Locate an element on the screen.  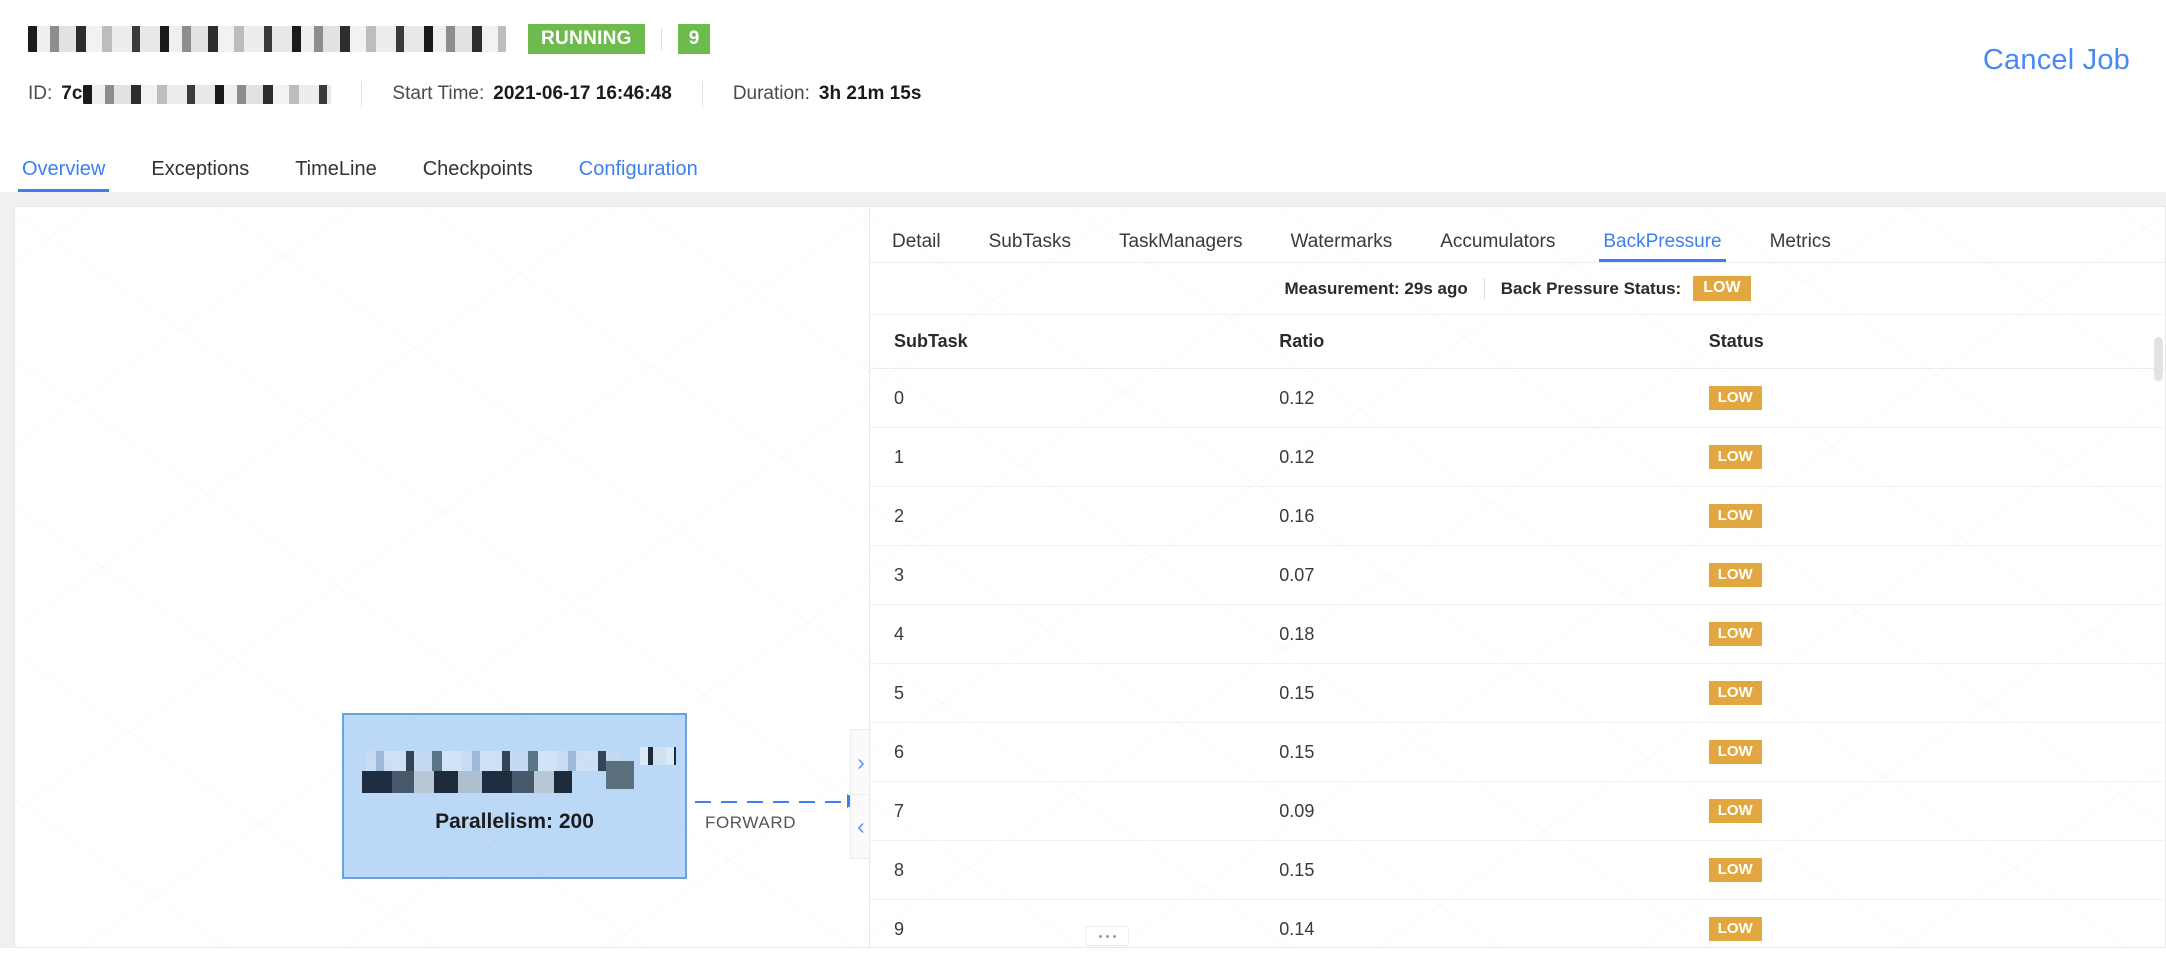
subtab-metrics: Metrics is located at coordinates (1800, 247).